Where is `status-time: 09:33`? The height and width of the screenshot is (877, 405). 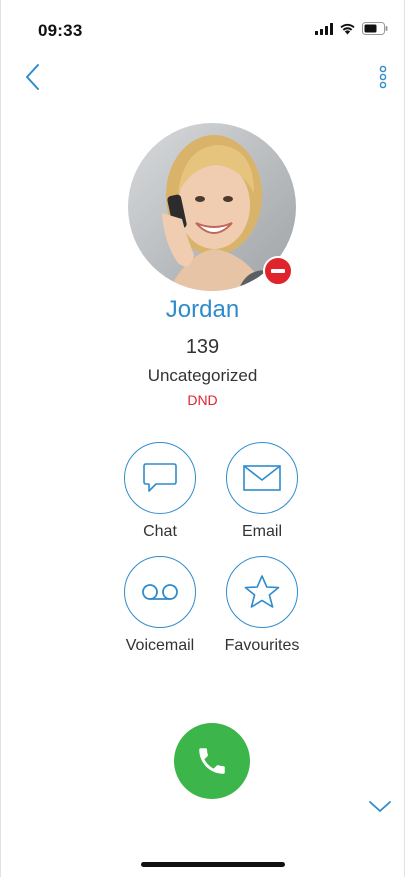 status-time: 09:33 is located at coordinates (60, 30).